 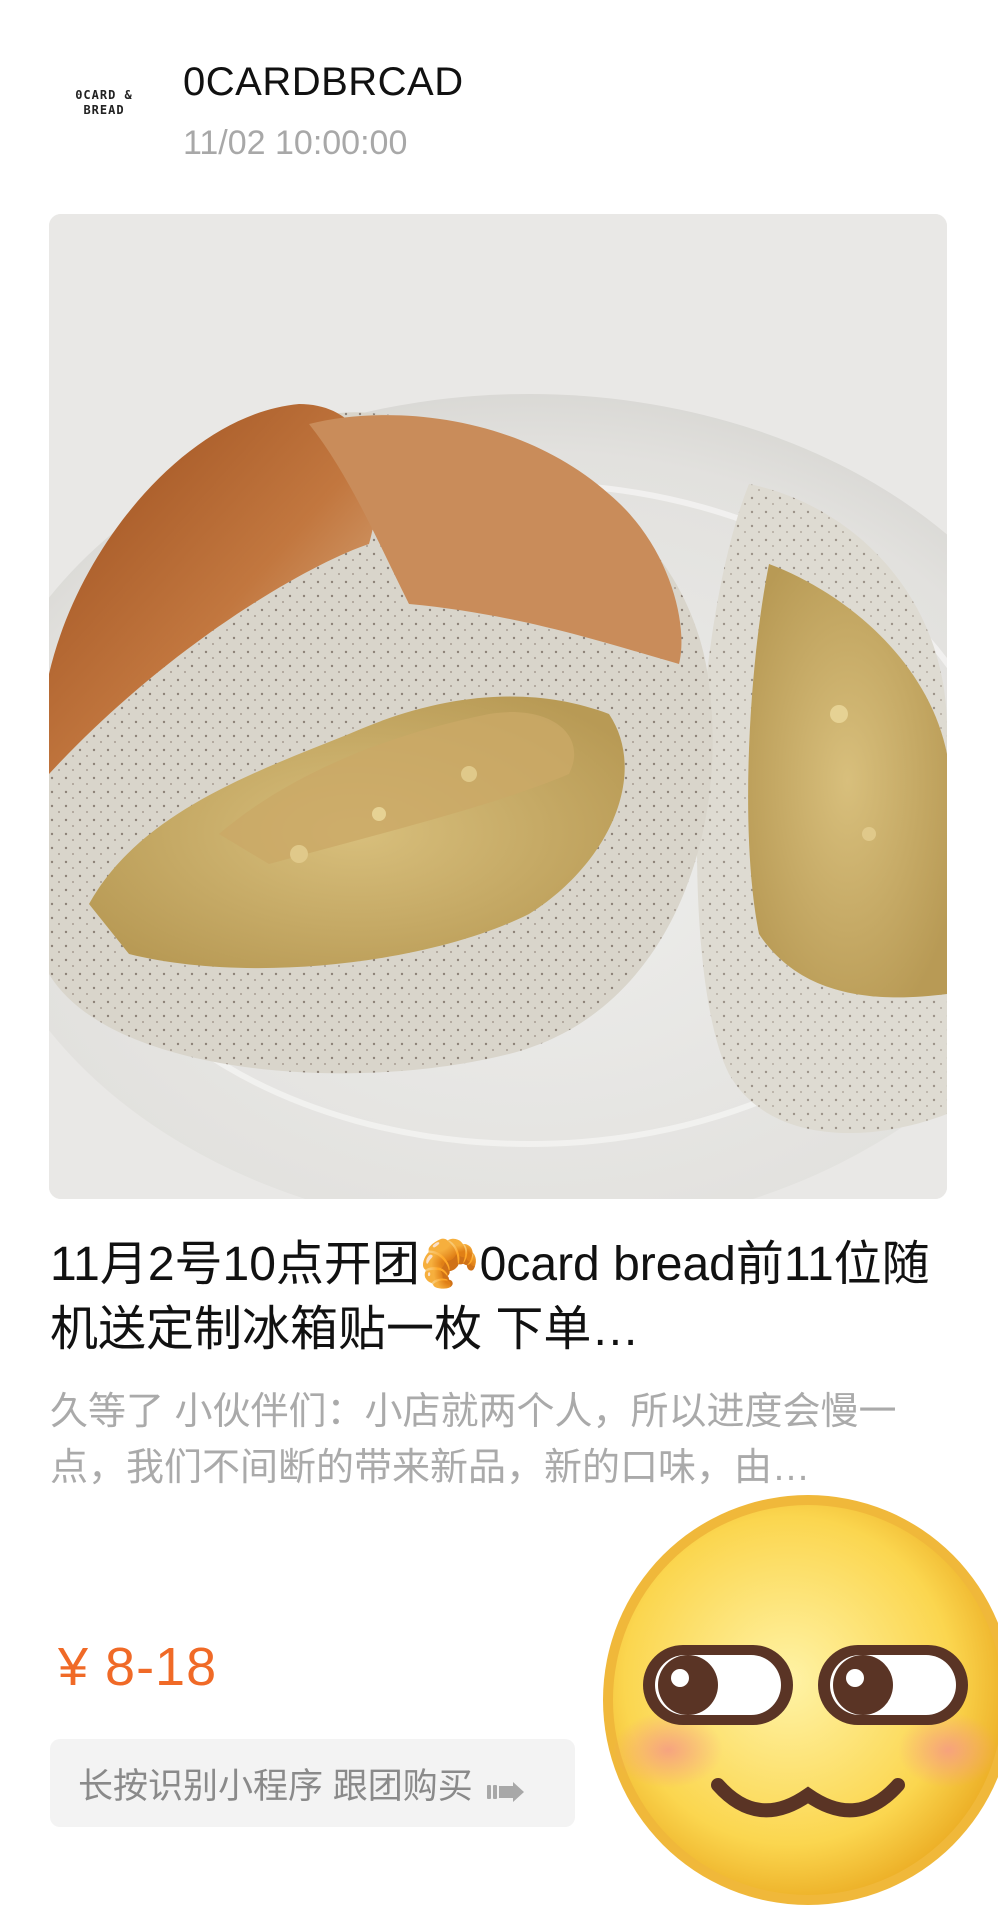 What do you see at coordinates (505, 1787) in the screenshot?
I see `pointing-hand-icon` at bounding box center [505, 1787].